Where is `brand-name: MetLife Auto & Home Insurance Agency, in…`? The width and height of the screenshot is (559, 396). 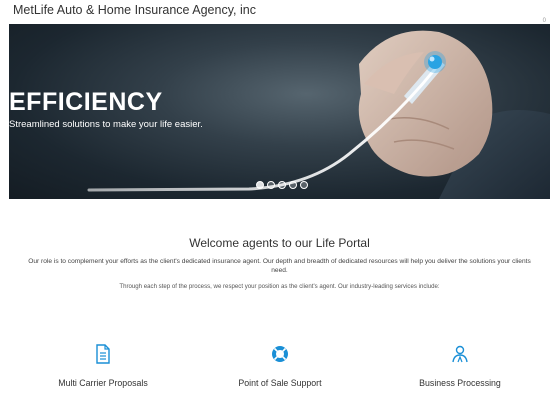
brand-name: MetLife Auto & Home Insurance Agency, in… is located at coordinates (134, 10).